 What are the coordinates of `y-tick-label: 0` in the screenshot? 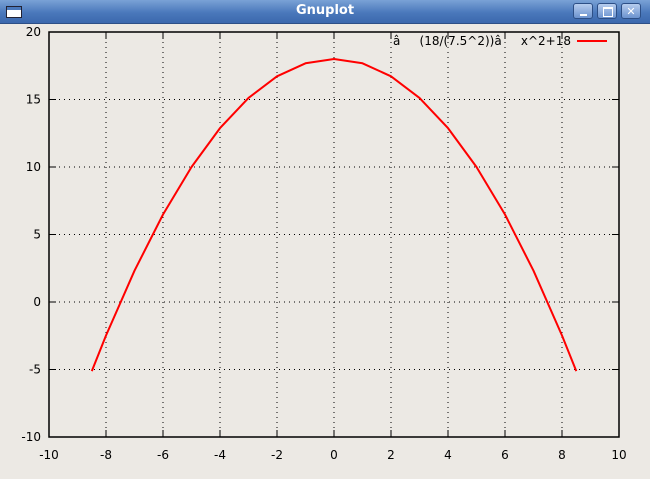 It's located at (37, 302).